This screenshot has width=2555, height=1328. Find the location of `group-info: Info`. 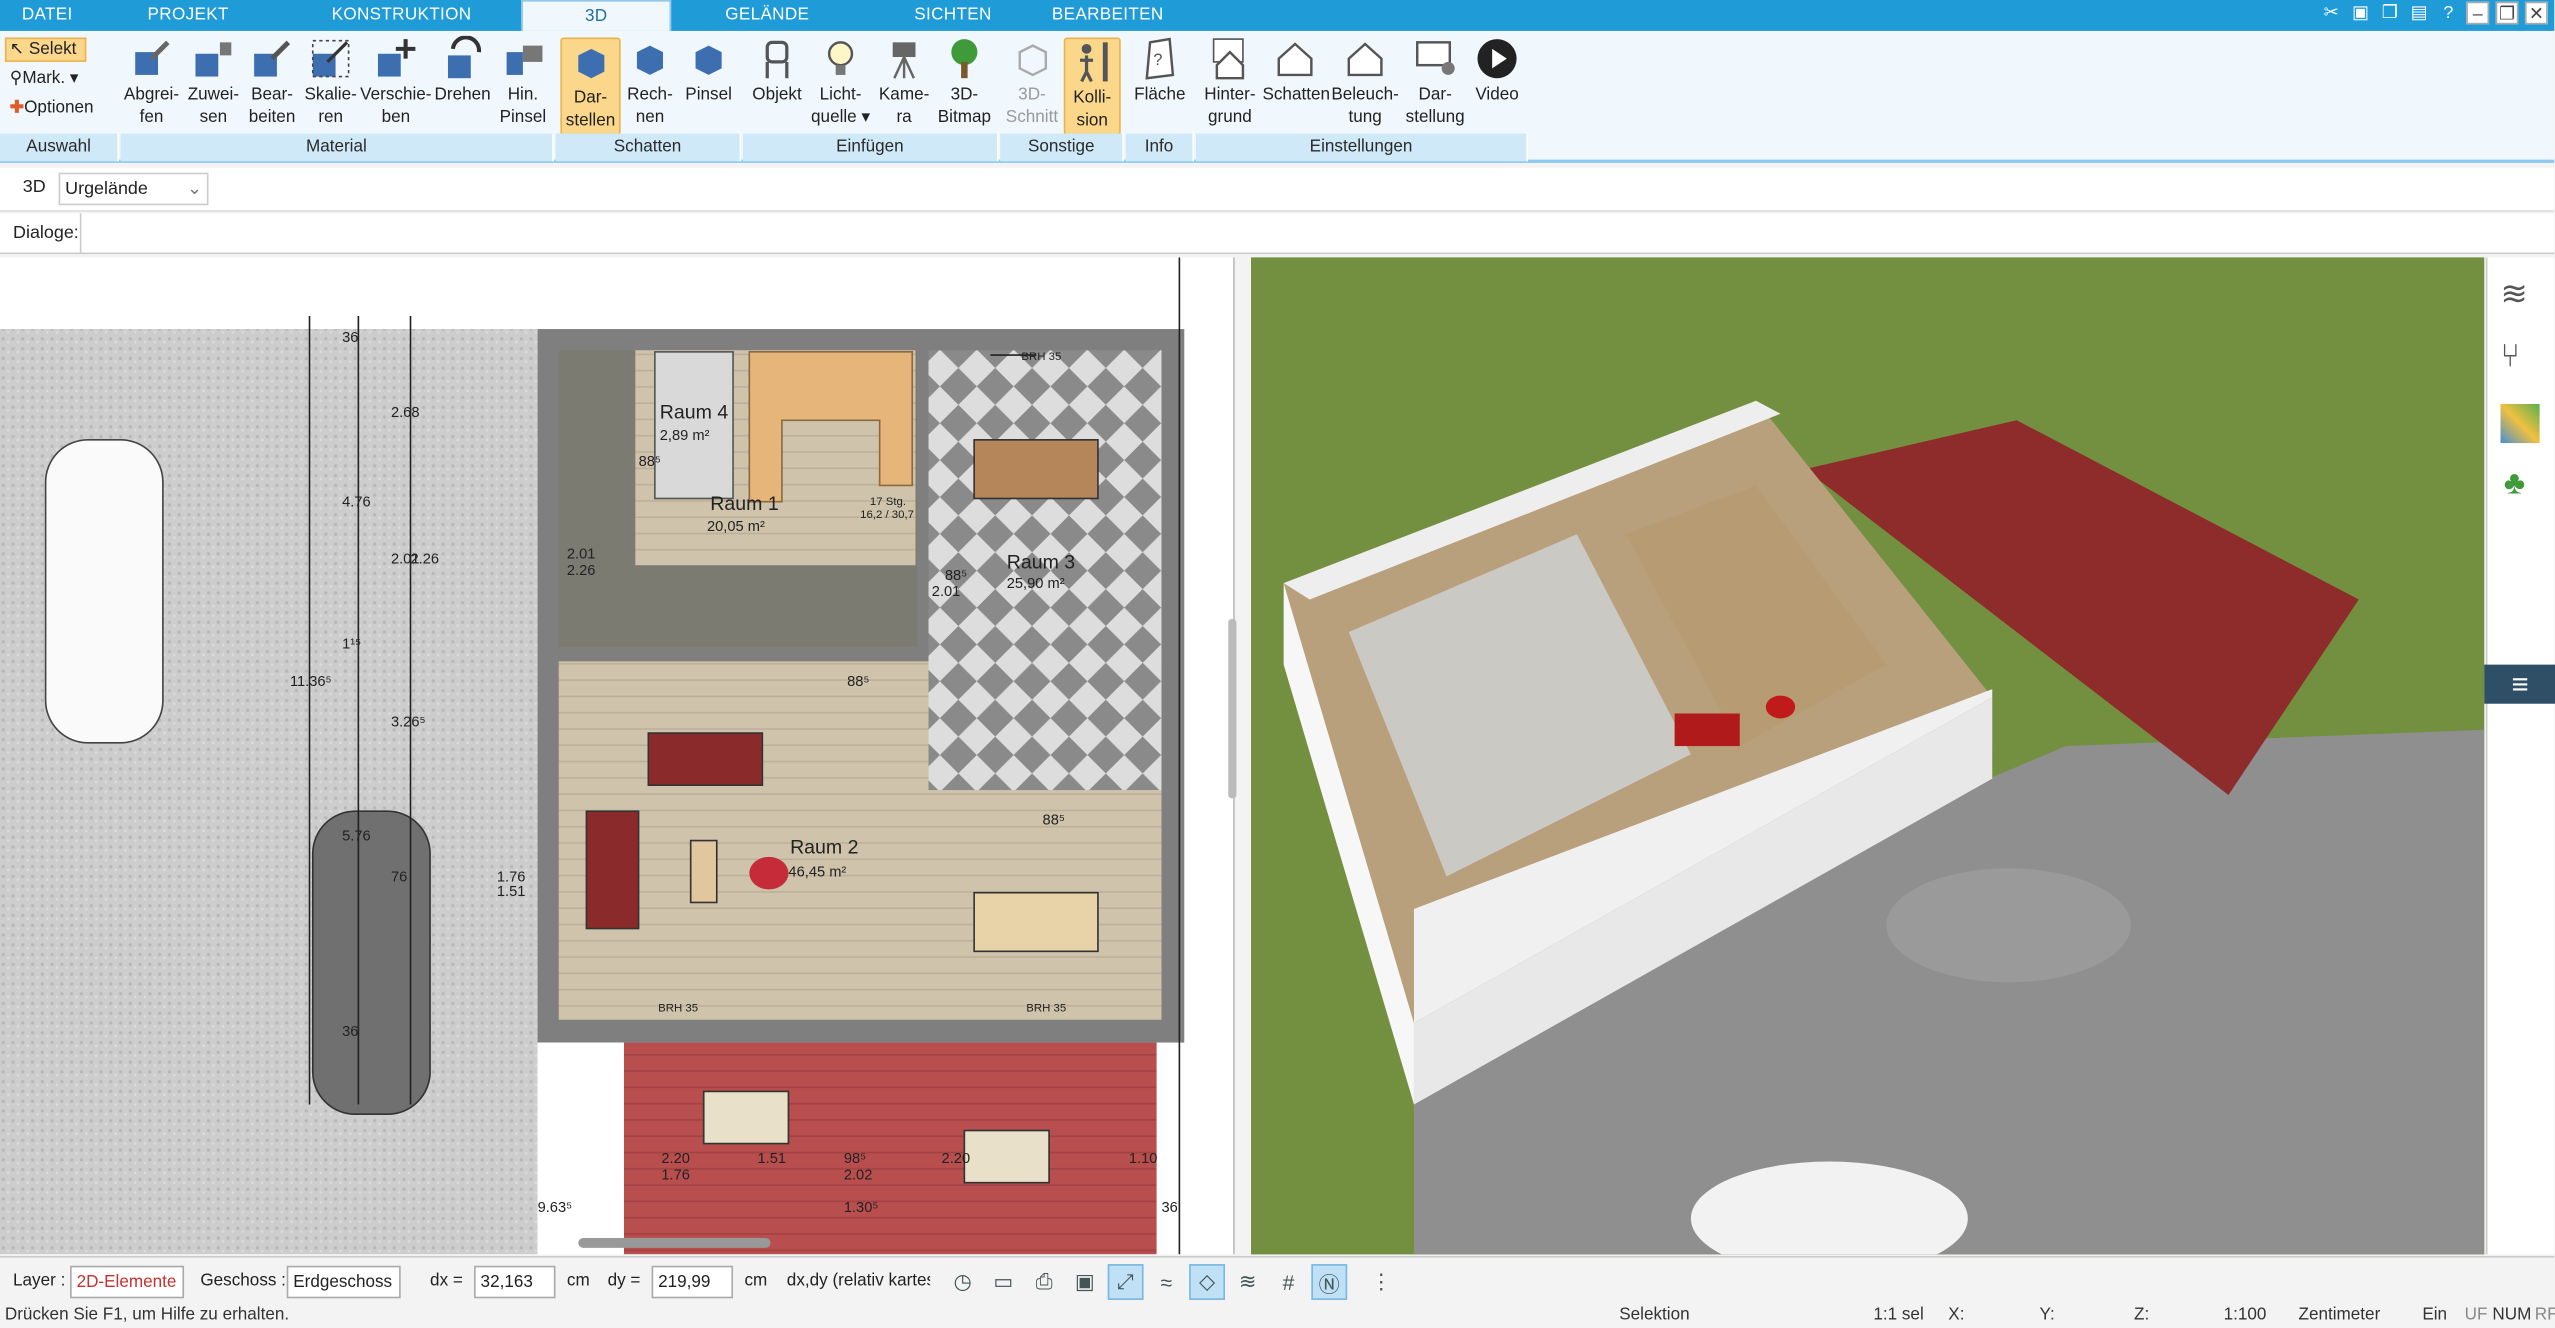

group-info: Info is located at coordinates (1160, 147).